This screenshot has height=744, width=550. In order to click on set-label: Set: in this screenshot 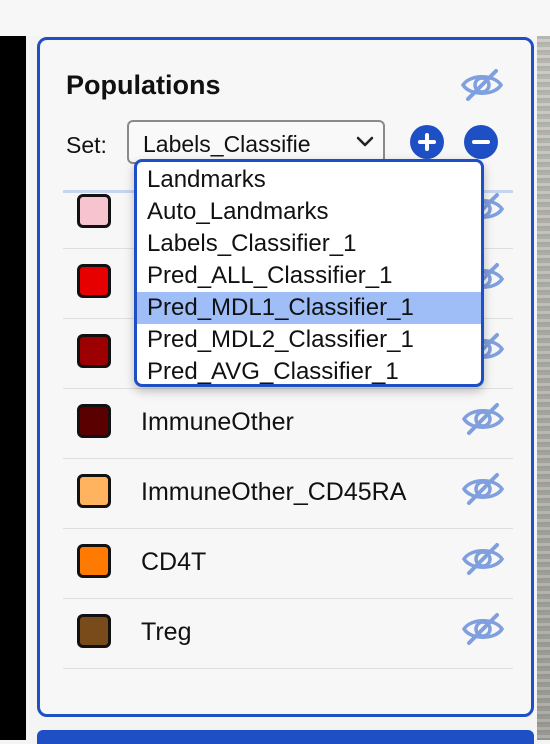, I will do `click(86, 145)`.